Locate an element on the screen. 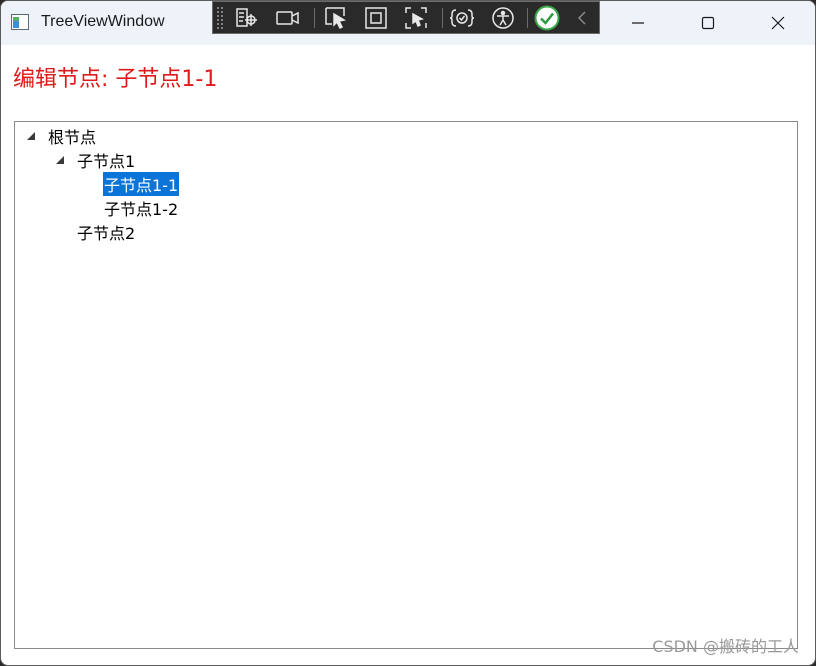 This screenshot has width=816, height=666. xaml-debug-toolbar is located at coordinates (406, 17).